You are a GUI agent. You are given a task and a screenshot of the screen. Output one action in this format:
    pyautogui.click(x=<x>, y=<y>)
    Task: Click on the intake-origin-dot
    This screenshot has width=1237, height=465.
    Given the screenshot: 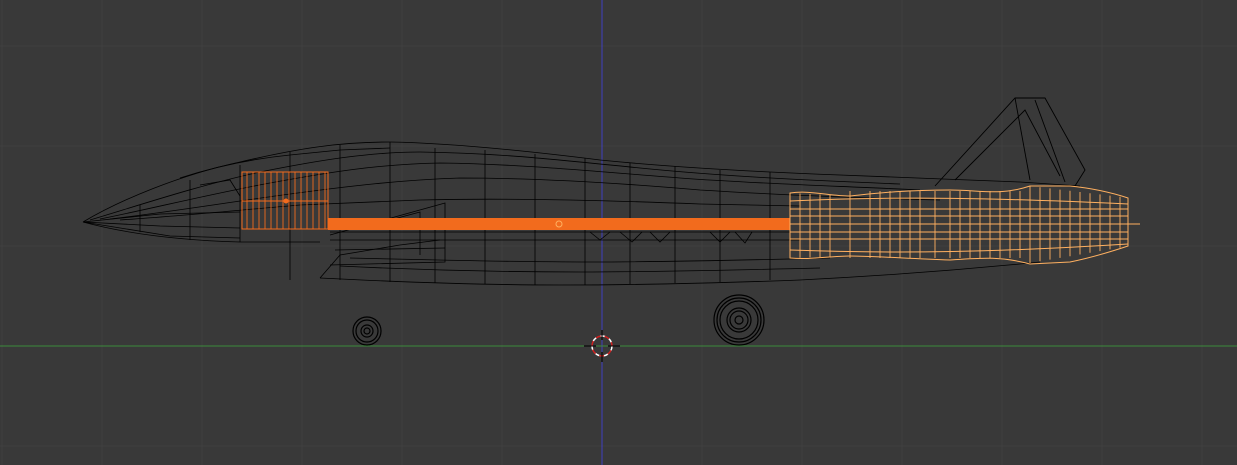 What is the action you would take?
    pyautogui.click(x=286, y=201)
    